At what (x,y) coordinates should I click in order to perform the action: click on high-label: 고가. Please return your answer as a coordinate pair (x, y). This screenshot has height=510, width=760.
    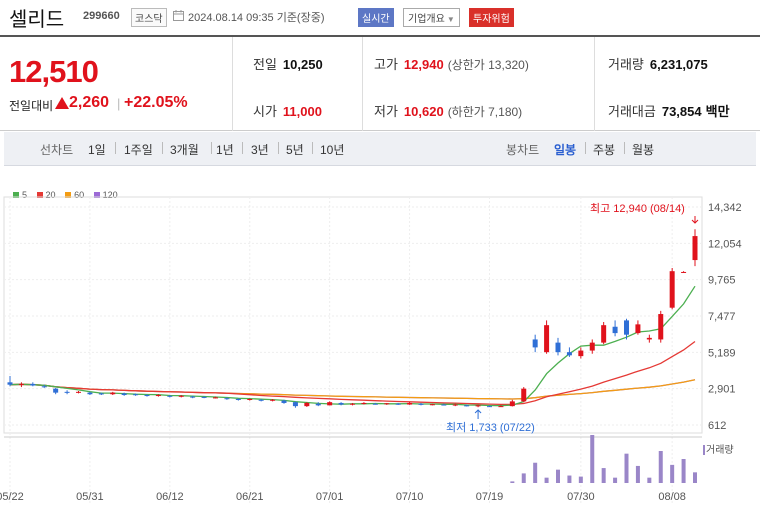
    Looking at the image, I should click on (386, 64).